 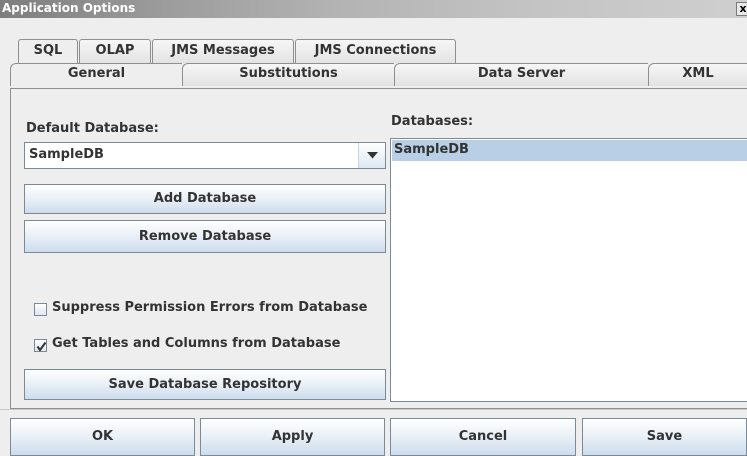 What do you see at coordinates (69, 8) in the screenshot?
I see `window-title: Application Options` at bounding box center [69, 8].